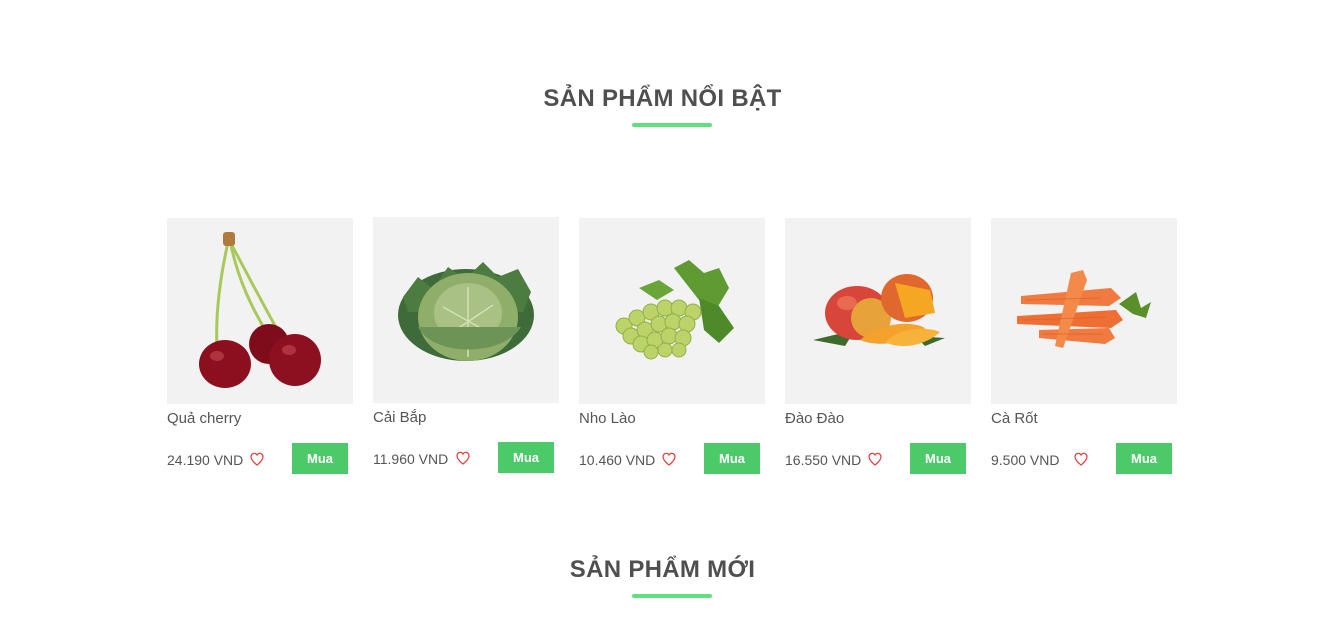 This screenshot has width=1325, height=639. I want to click on featured-title-underline, so click(672, 125).